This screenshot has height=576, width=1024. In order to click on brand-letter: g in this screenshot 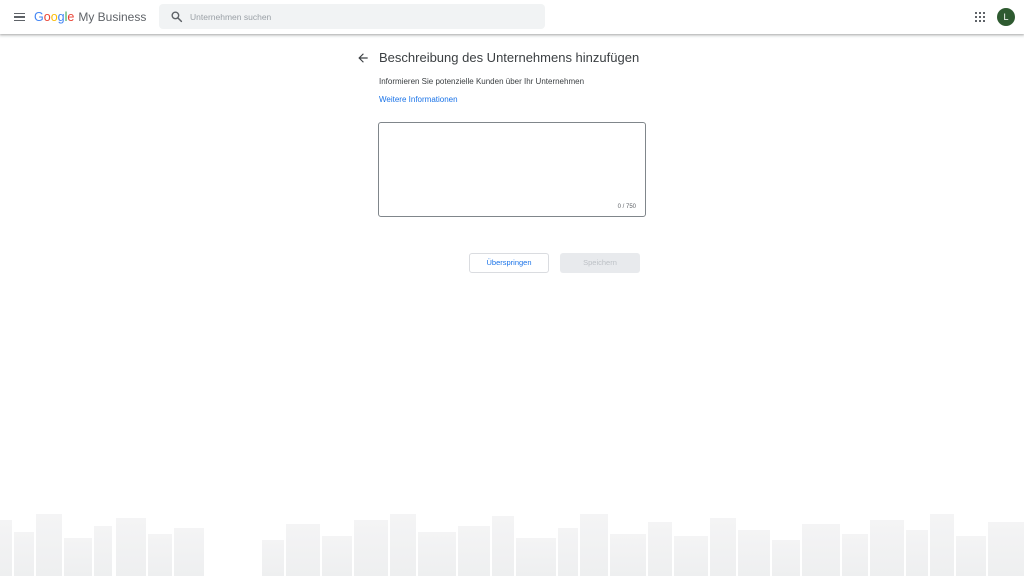, I will do `click(61, 17)`.